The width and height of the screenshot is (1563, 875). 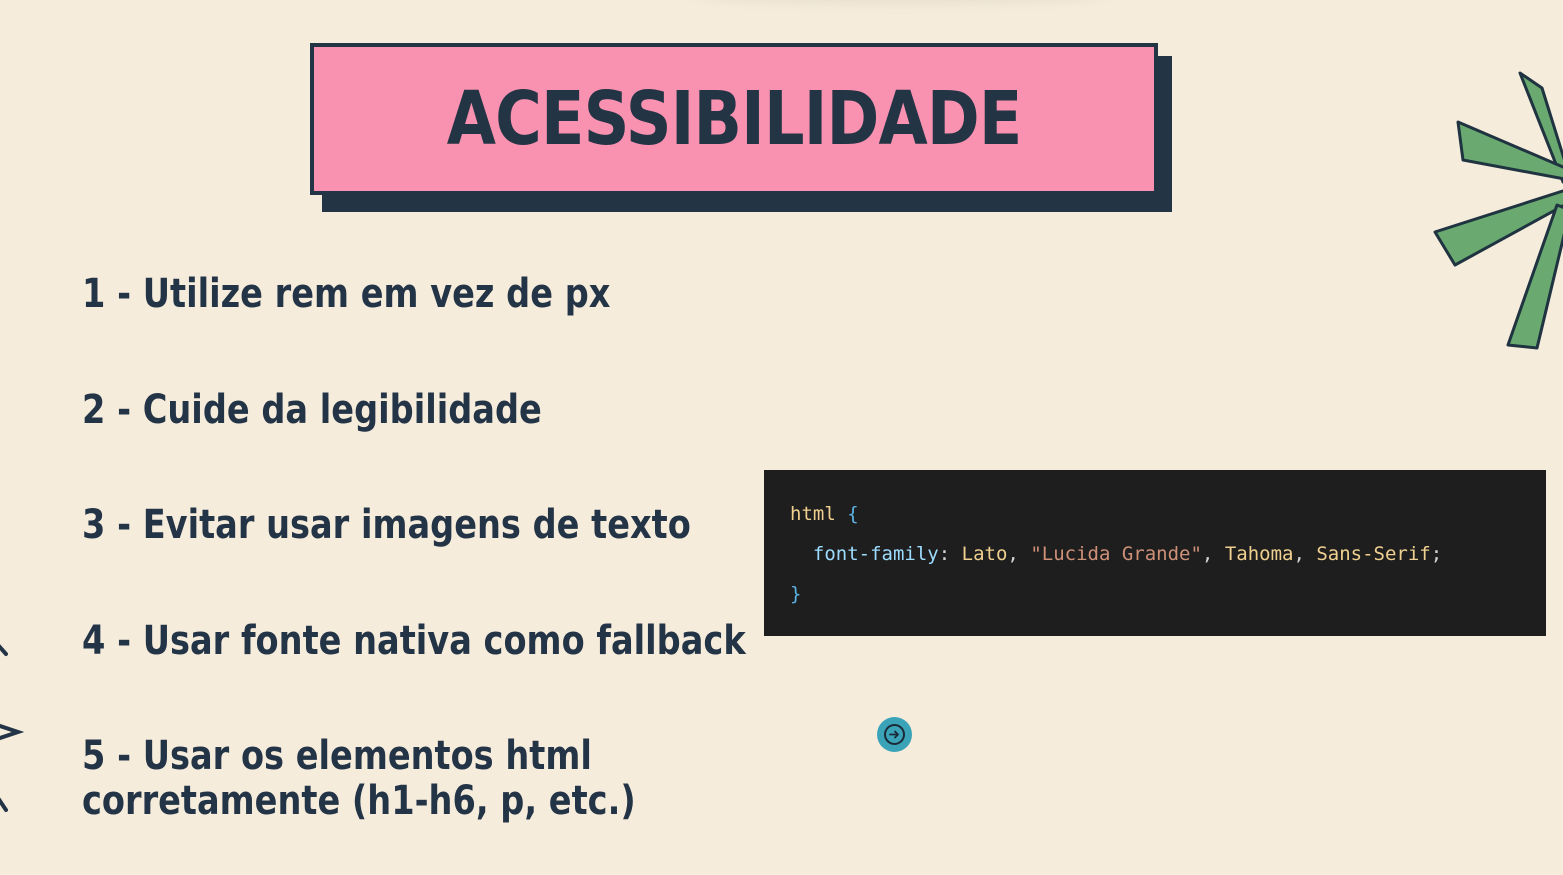 I want to click on title-box: ACESSIBILIDADE, so click(x=734, y=119).